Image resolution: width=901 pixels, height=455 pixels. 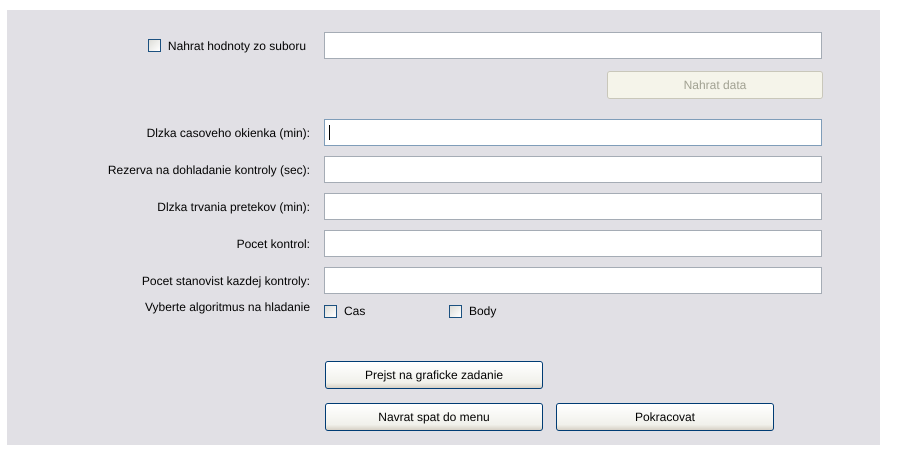 I want to click on checkbox-label: Body, so click(x=482, y=311).